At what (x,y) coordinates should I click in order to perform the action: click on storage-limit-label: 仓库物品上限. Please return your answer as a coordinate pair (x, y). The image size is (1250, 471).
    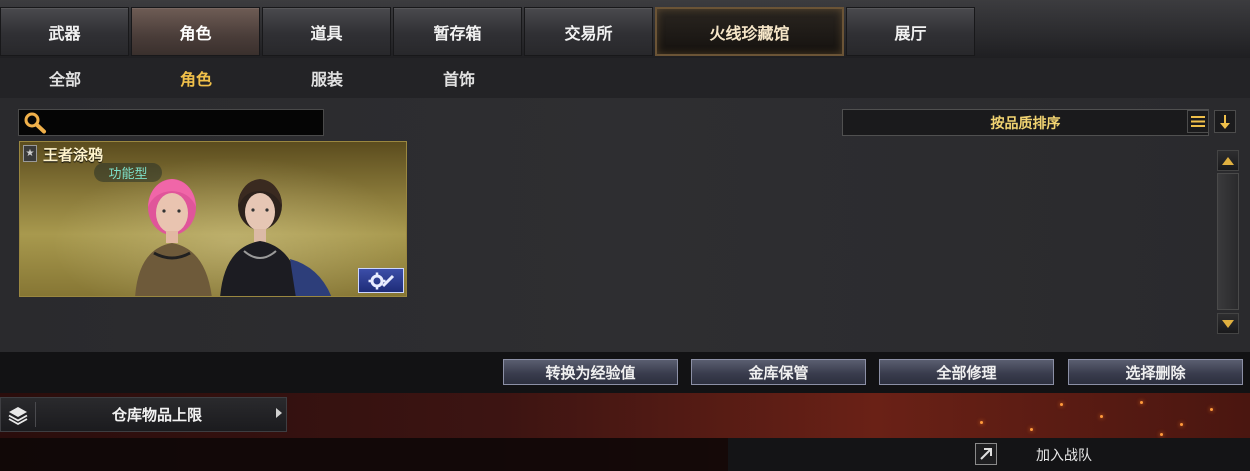
    Looking at the image, I should click on (156, 415).